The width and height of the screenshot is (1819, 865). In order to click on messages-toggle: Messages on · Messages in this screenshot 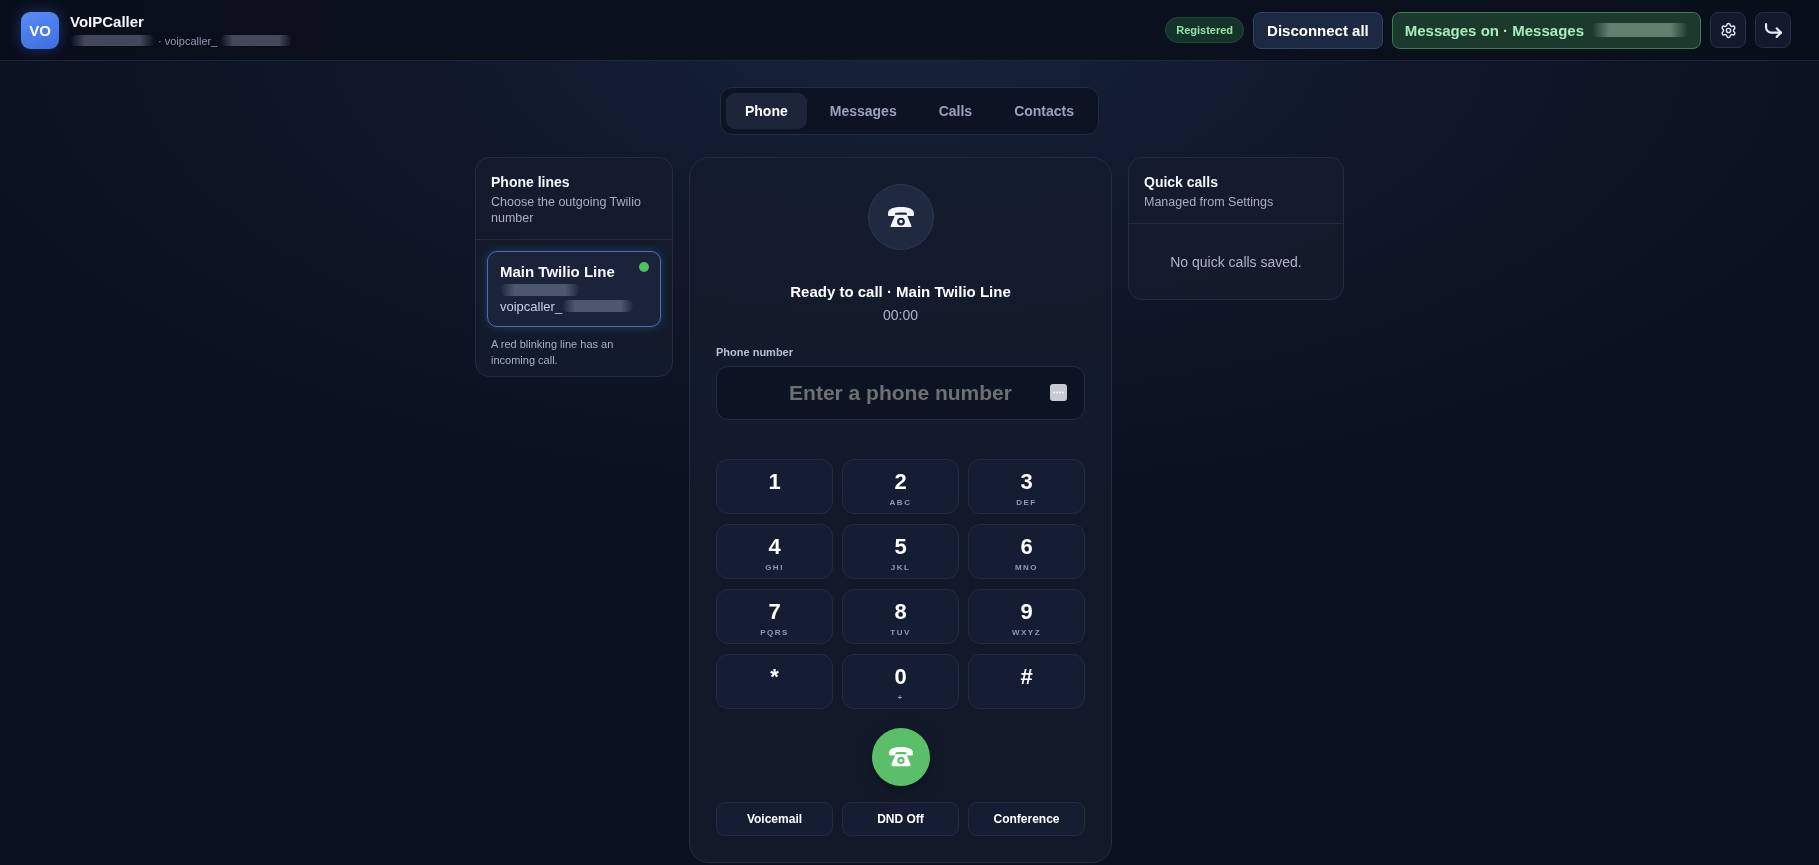, I will do `click(1546, 30)`.